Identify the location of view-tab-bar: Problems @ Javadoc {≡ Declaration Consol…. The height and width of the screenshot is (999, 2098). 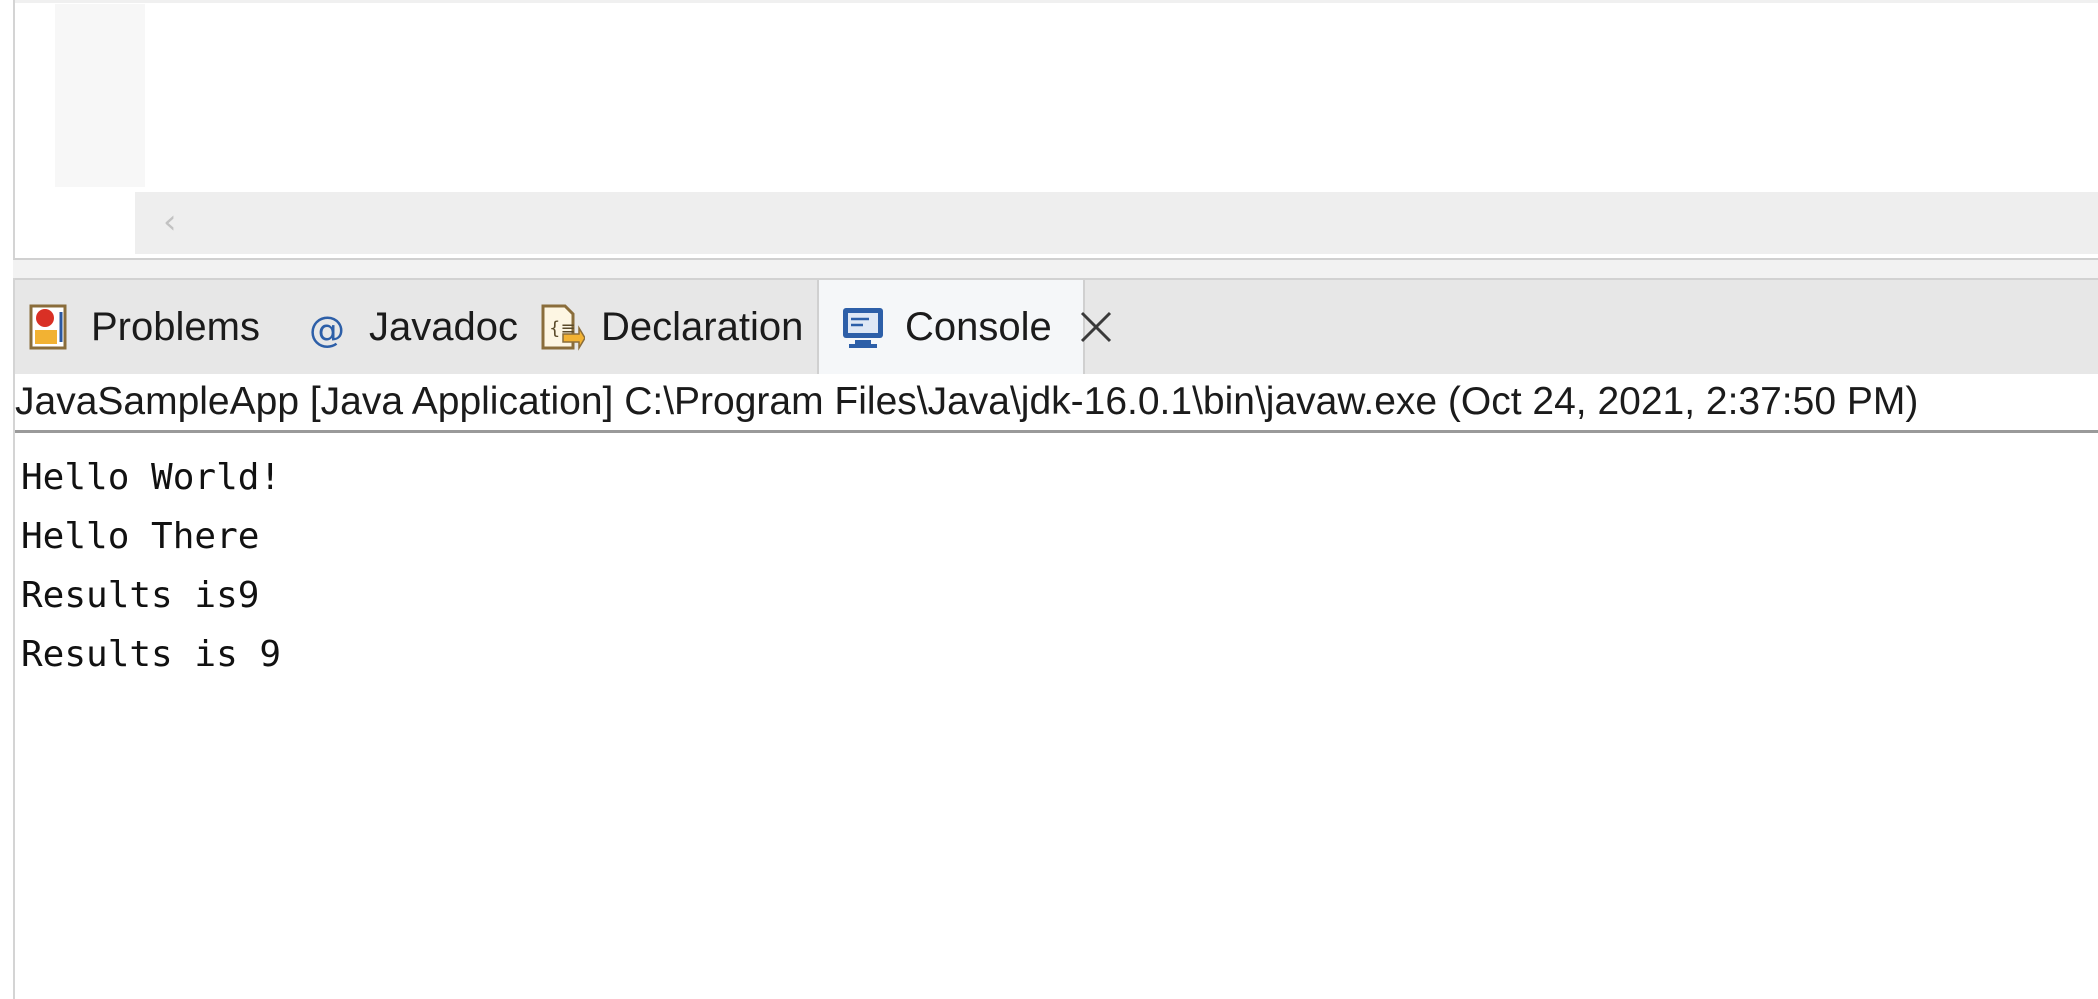
(1056, 327).